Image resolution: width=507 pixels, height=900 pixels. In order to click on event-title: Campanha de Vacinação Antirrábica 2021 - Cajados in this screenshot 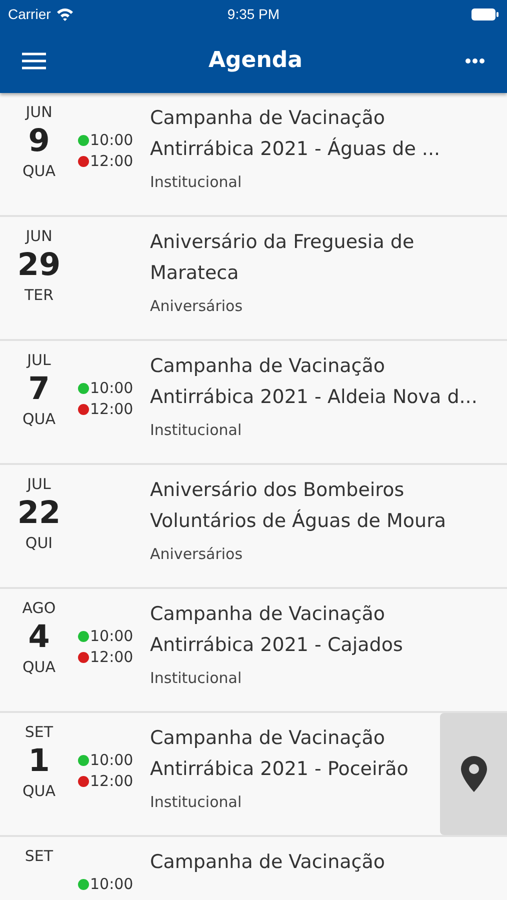, I will do `click(277, 630)`.